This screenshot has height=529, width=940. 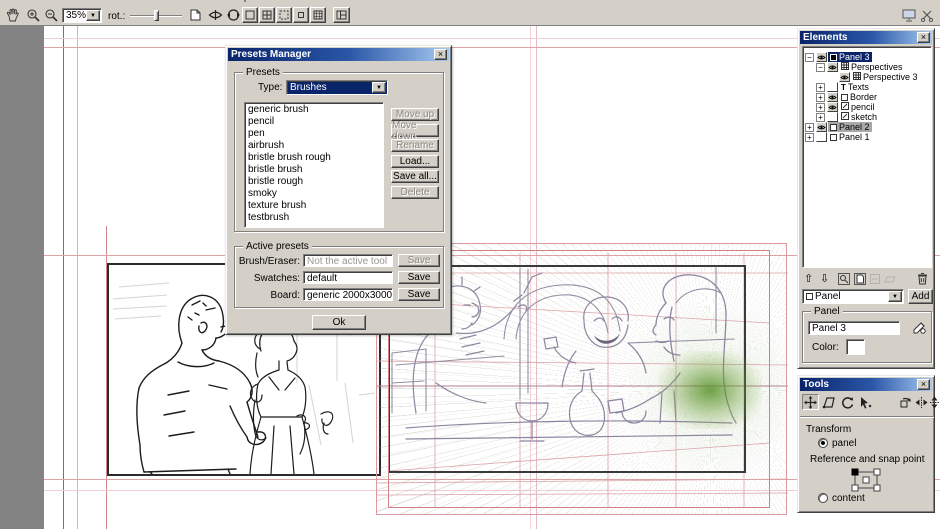 What do you see at coordinates (848, 498) in the screenshot?
I see `content-radio-label: content` at bounding box center [848, 498].